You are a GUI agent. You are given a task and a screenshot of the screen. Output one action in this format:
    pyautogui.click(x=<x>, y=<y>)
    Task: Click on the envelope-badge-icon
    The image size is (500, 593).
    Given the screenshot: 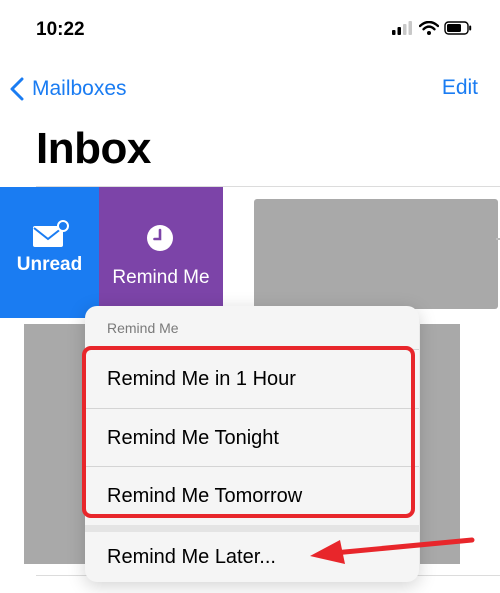 What is the action you would take?
    pyautogui.click(x=51, y=233)
    